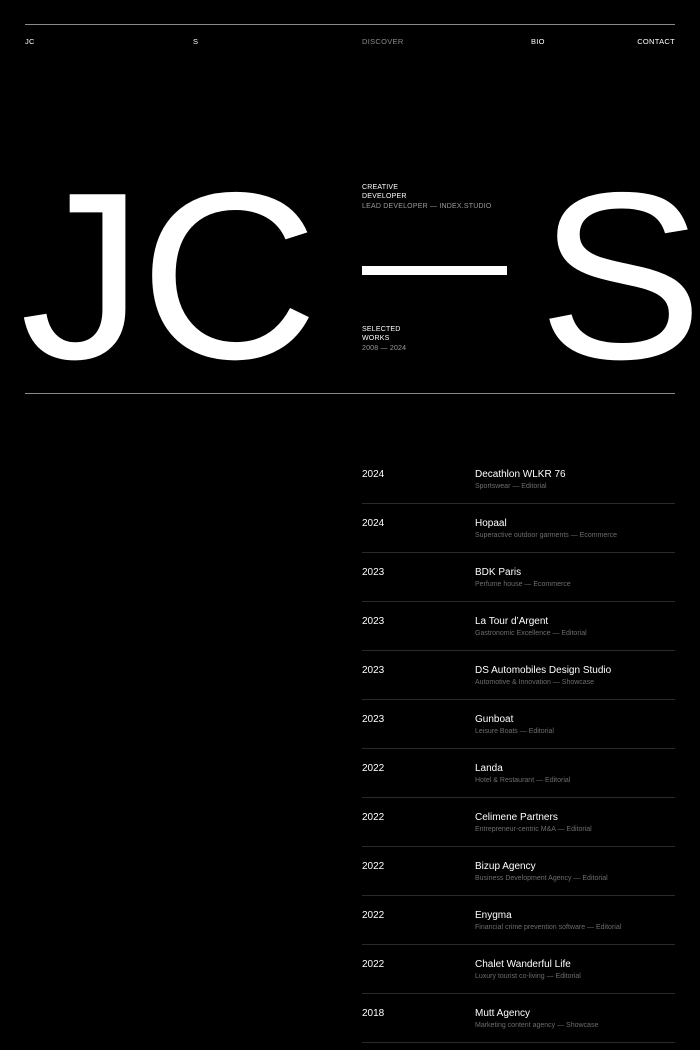 The width and height of the screenshot is (700, 1050). Describe the element at coordinates (511, 486) in the screenshot. I see `project-description: Sportswear — Editorial` at that location.